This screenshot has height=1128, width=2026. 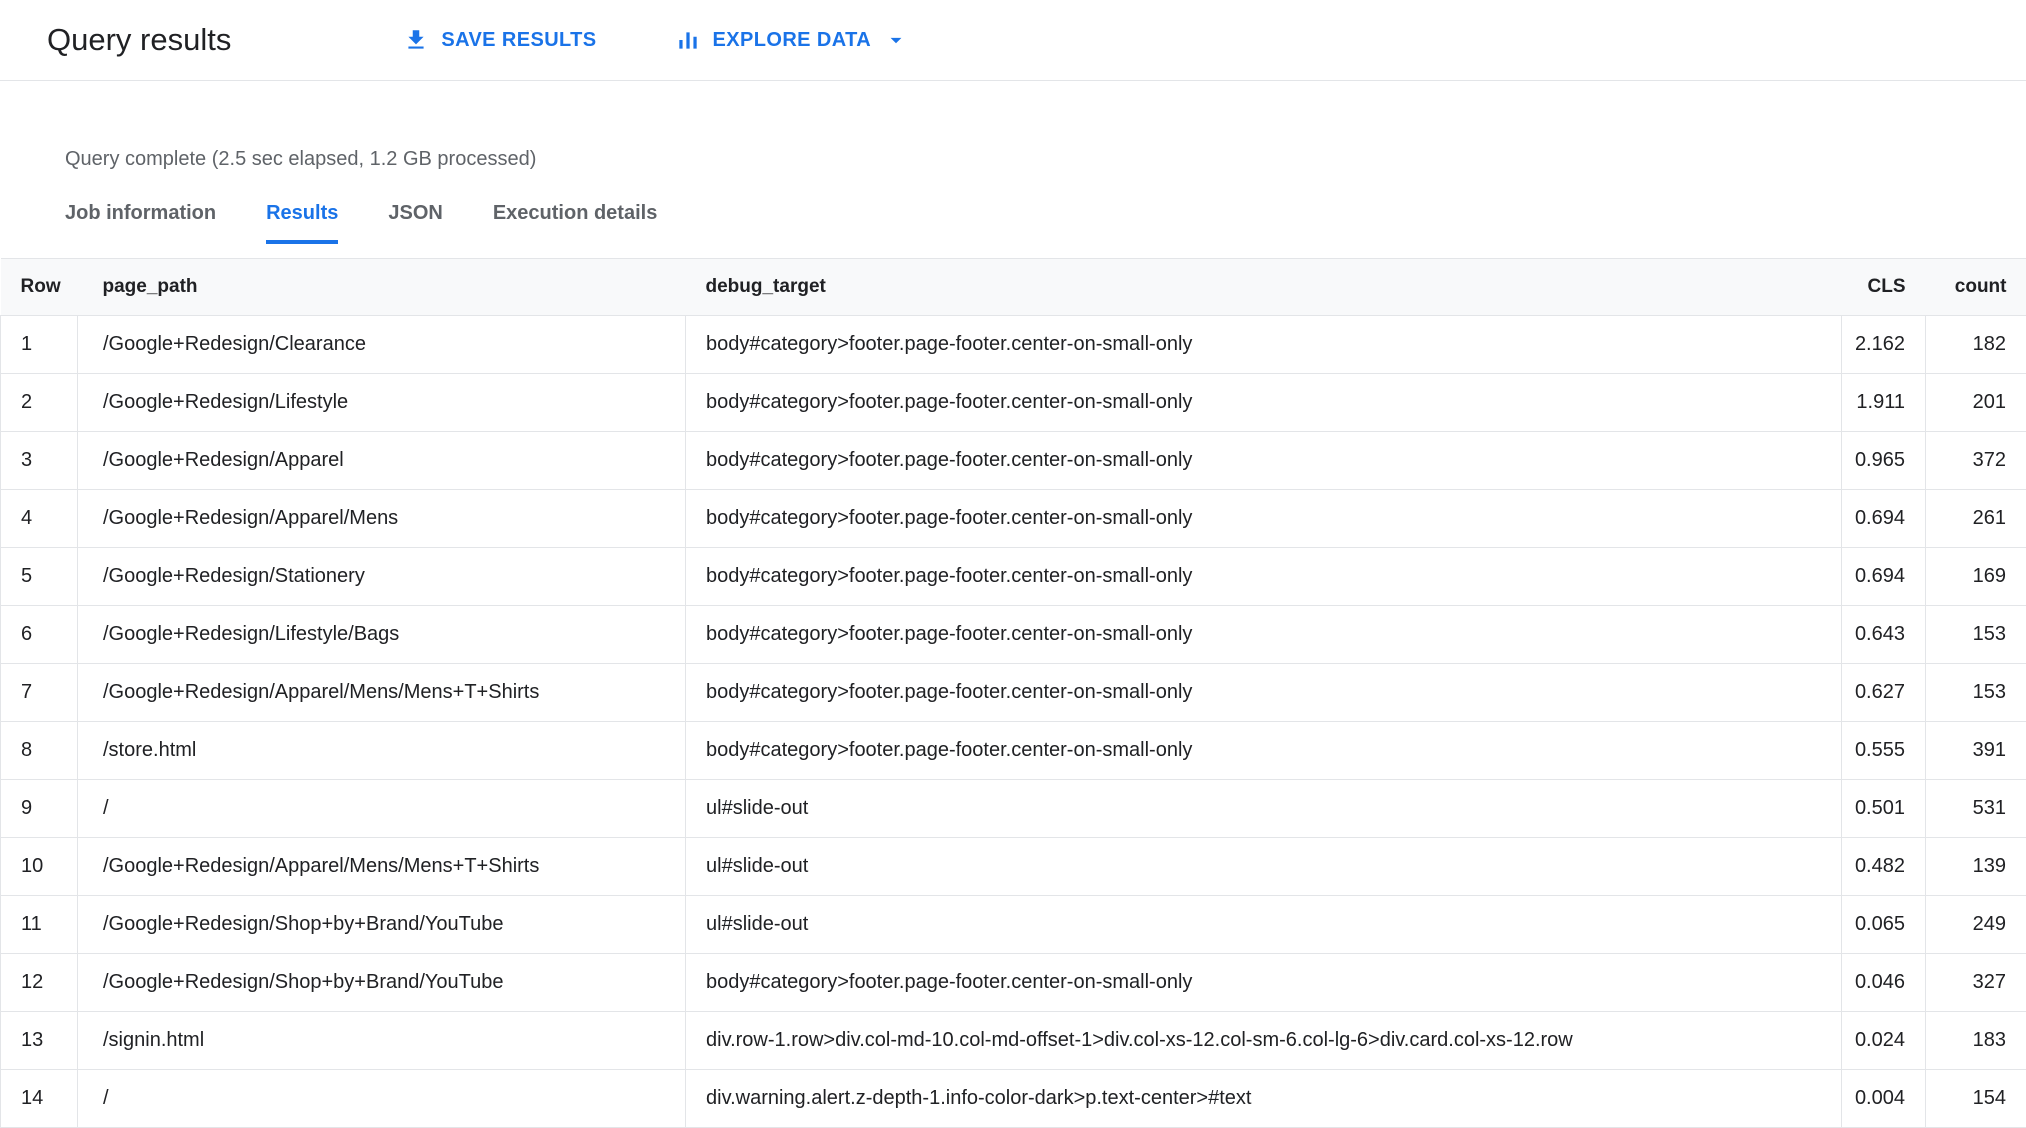 I want to click on save-results-button: SAVE RESULTS, so click(x=499, y=40).